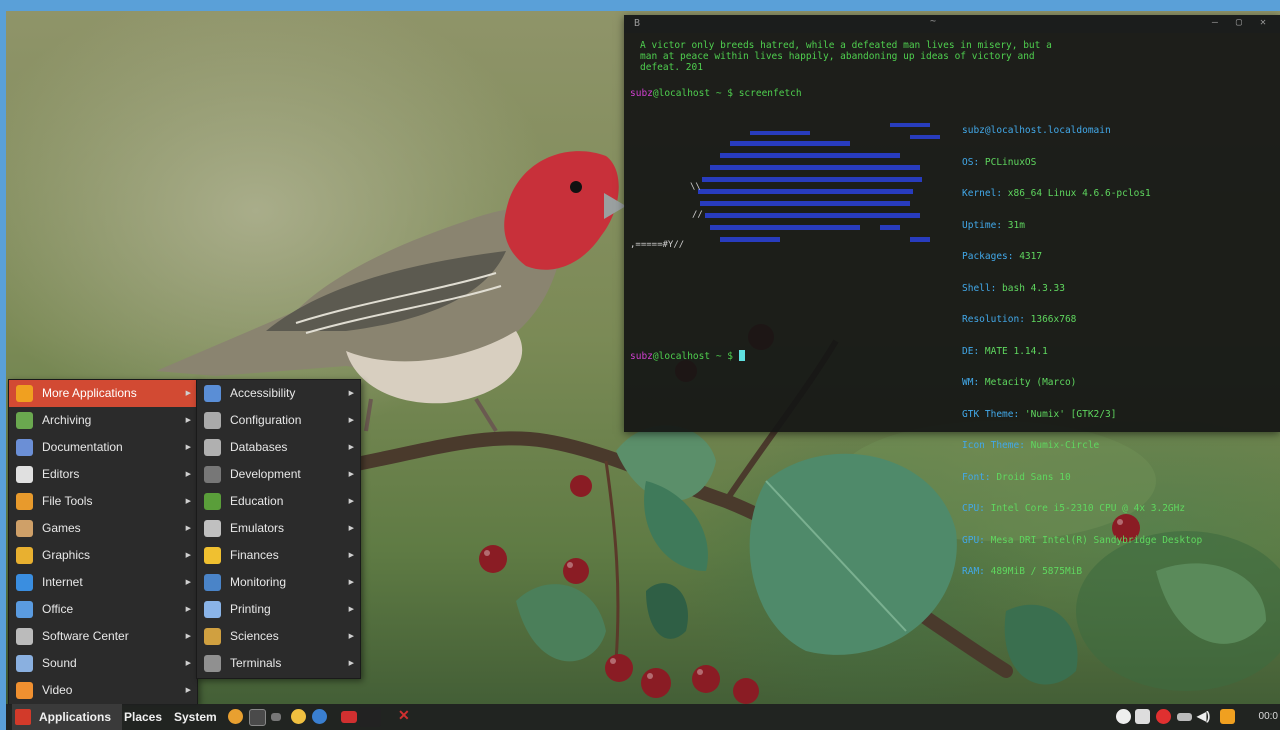 The image size is (1280, 730). I want to click on menu-item-label: Internet, so click(62, 582).